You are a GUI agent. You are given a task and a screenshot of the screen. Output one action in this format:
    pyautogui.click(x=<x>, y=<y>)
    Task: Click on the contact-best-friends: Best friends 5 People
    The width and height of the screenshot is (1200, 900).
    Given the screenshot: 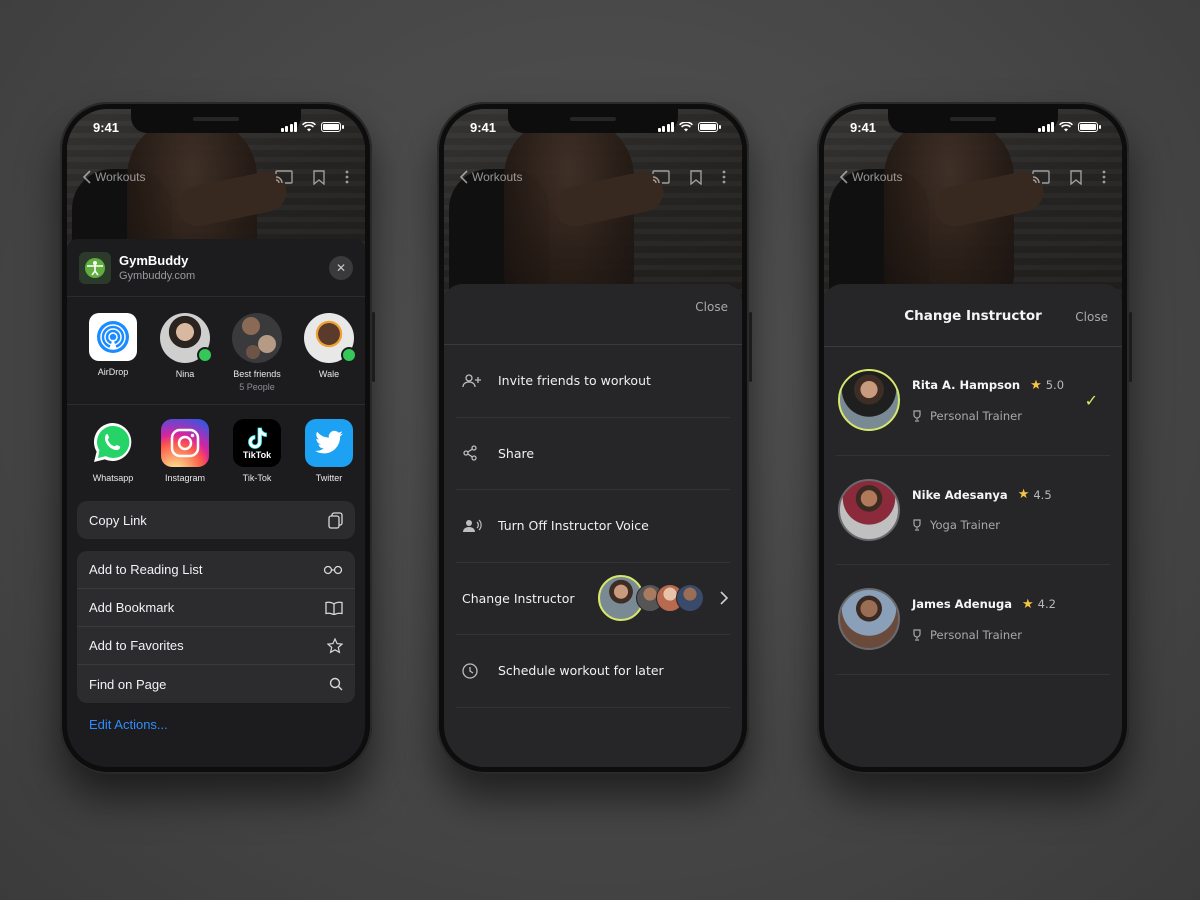 What is the action you would take?
    pyautogui.click(x=257, y=352)
    